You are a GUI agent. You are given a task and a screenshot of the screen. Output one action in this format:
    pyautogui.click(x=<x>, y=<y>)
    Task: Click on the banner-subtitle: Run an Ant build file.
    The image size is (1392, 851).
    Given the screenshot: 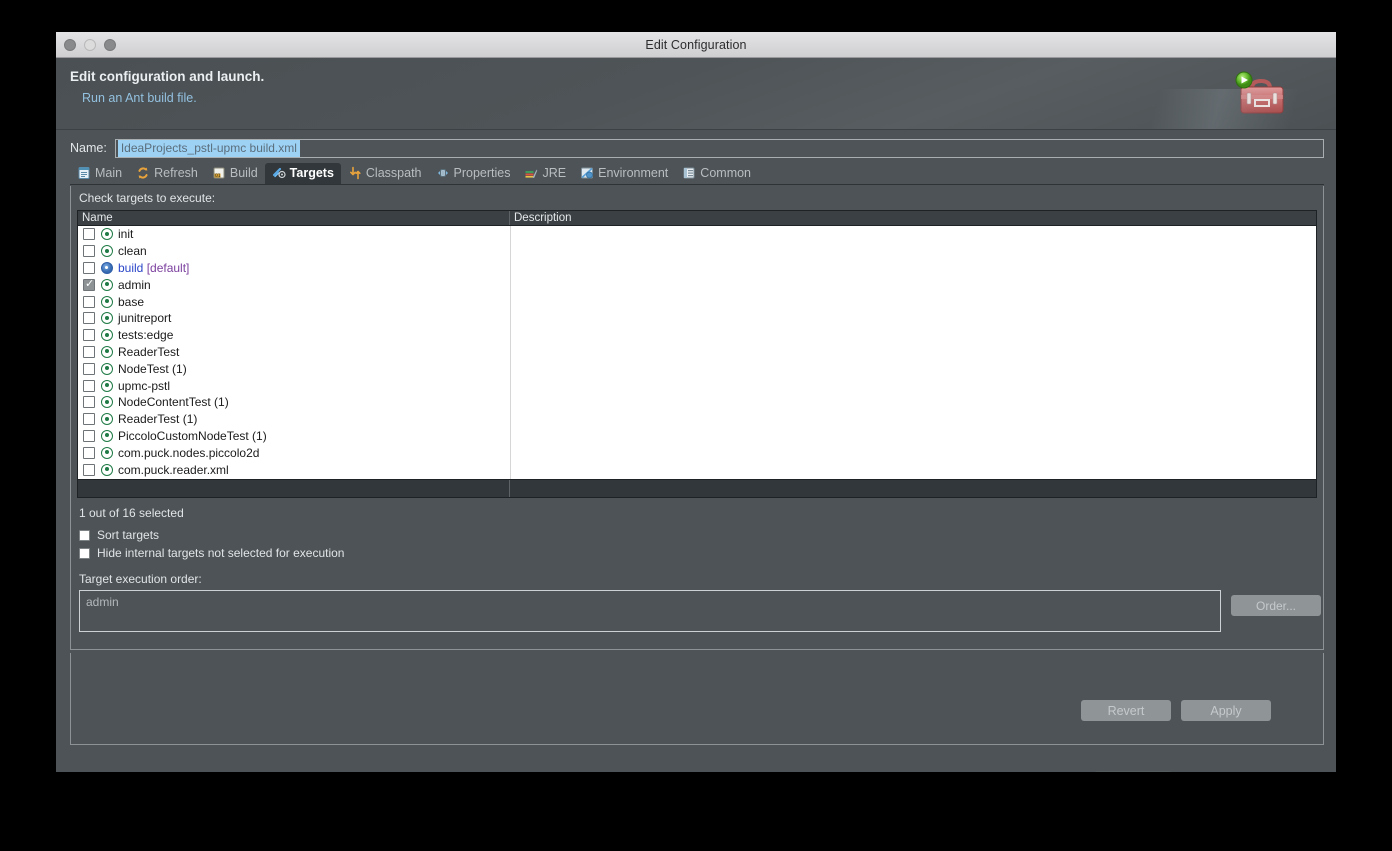 What is the action you would take?
    pyautogui.click(x=139, y=98)
    